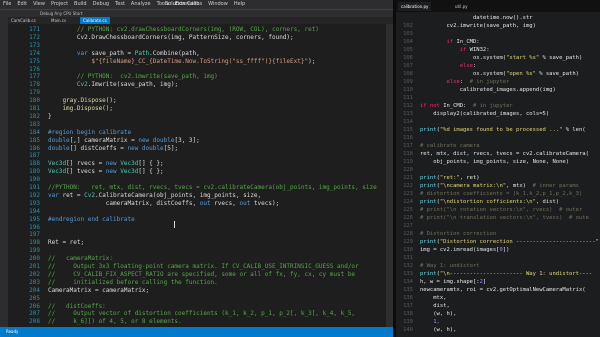 Image resolution: width=600 pixels, height=337 pixels. I want to click on vs-line-number: 188, so click(34, 164).